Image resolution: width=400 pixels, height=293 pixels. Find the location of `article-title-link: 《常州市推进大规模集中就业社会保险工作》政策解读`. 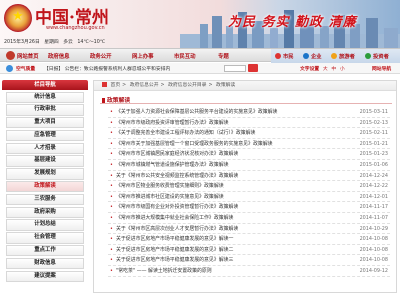

article-title-link: 《常州市推进大规模集中就业社会保险工作》政策解读 is located at coordinates (227, 218).